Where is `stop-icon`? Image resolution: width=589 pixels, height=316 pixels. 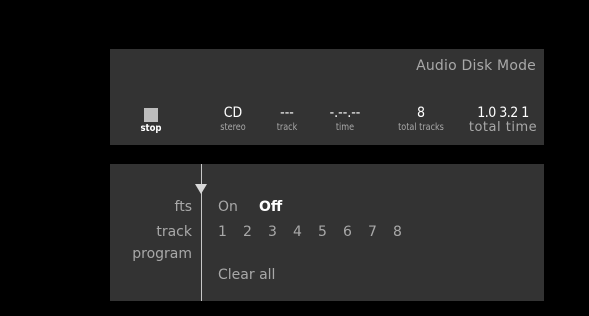
stop-icon is located at coordinates (151, 115).